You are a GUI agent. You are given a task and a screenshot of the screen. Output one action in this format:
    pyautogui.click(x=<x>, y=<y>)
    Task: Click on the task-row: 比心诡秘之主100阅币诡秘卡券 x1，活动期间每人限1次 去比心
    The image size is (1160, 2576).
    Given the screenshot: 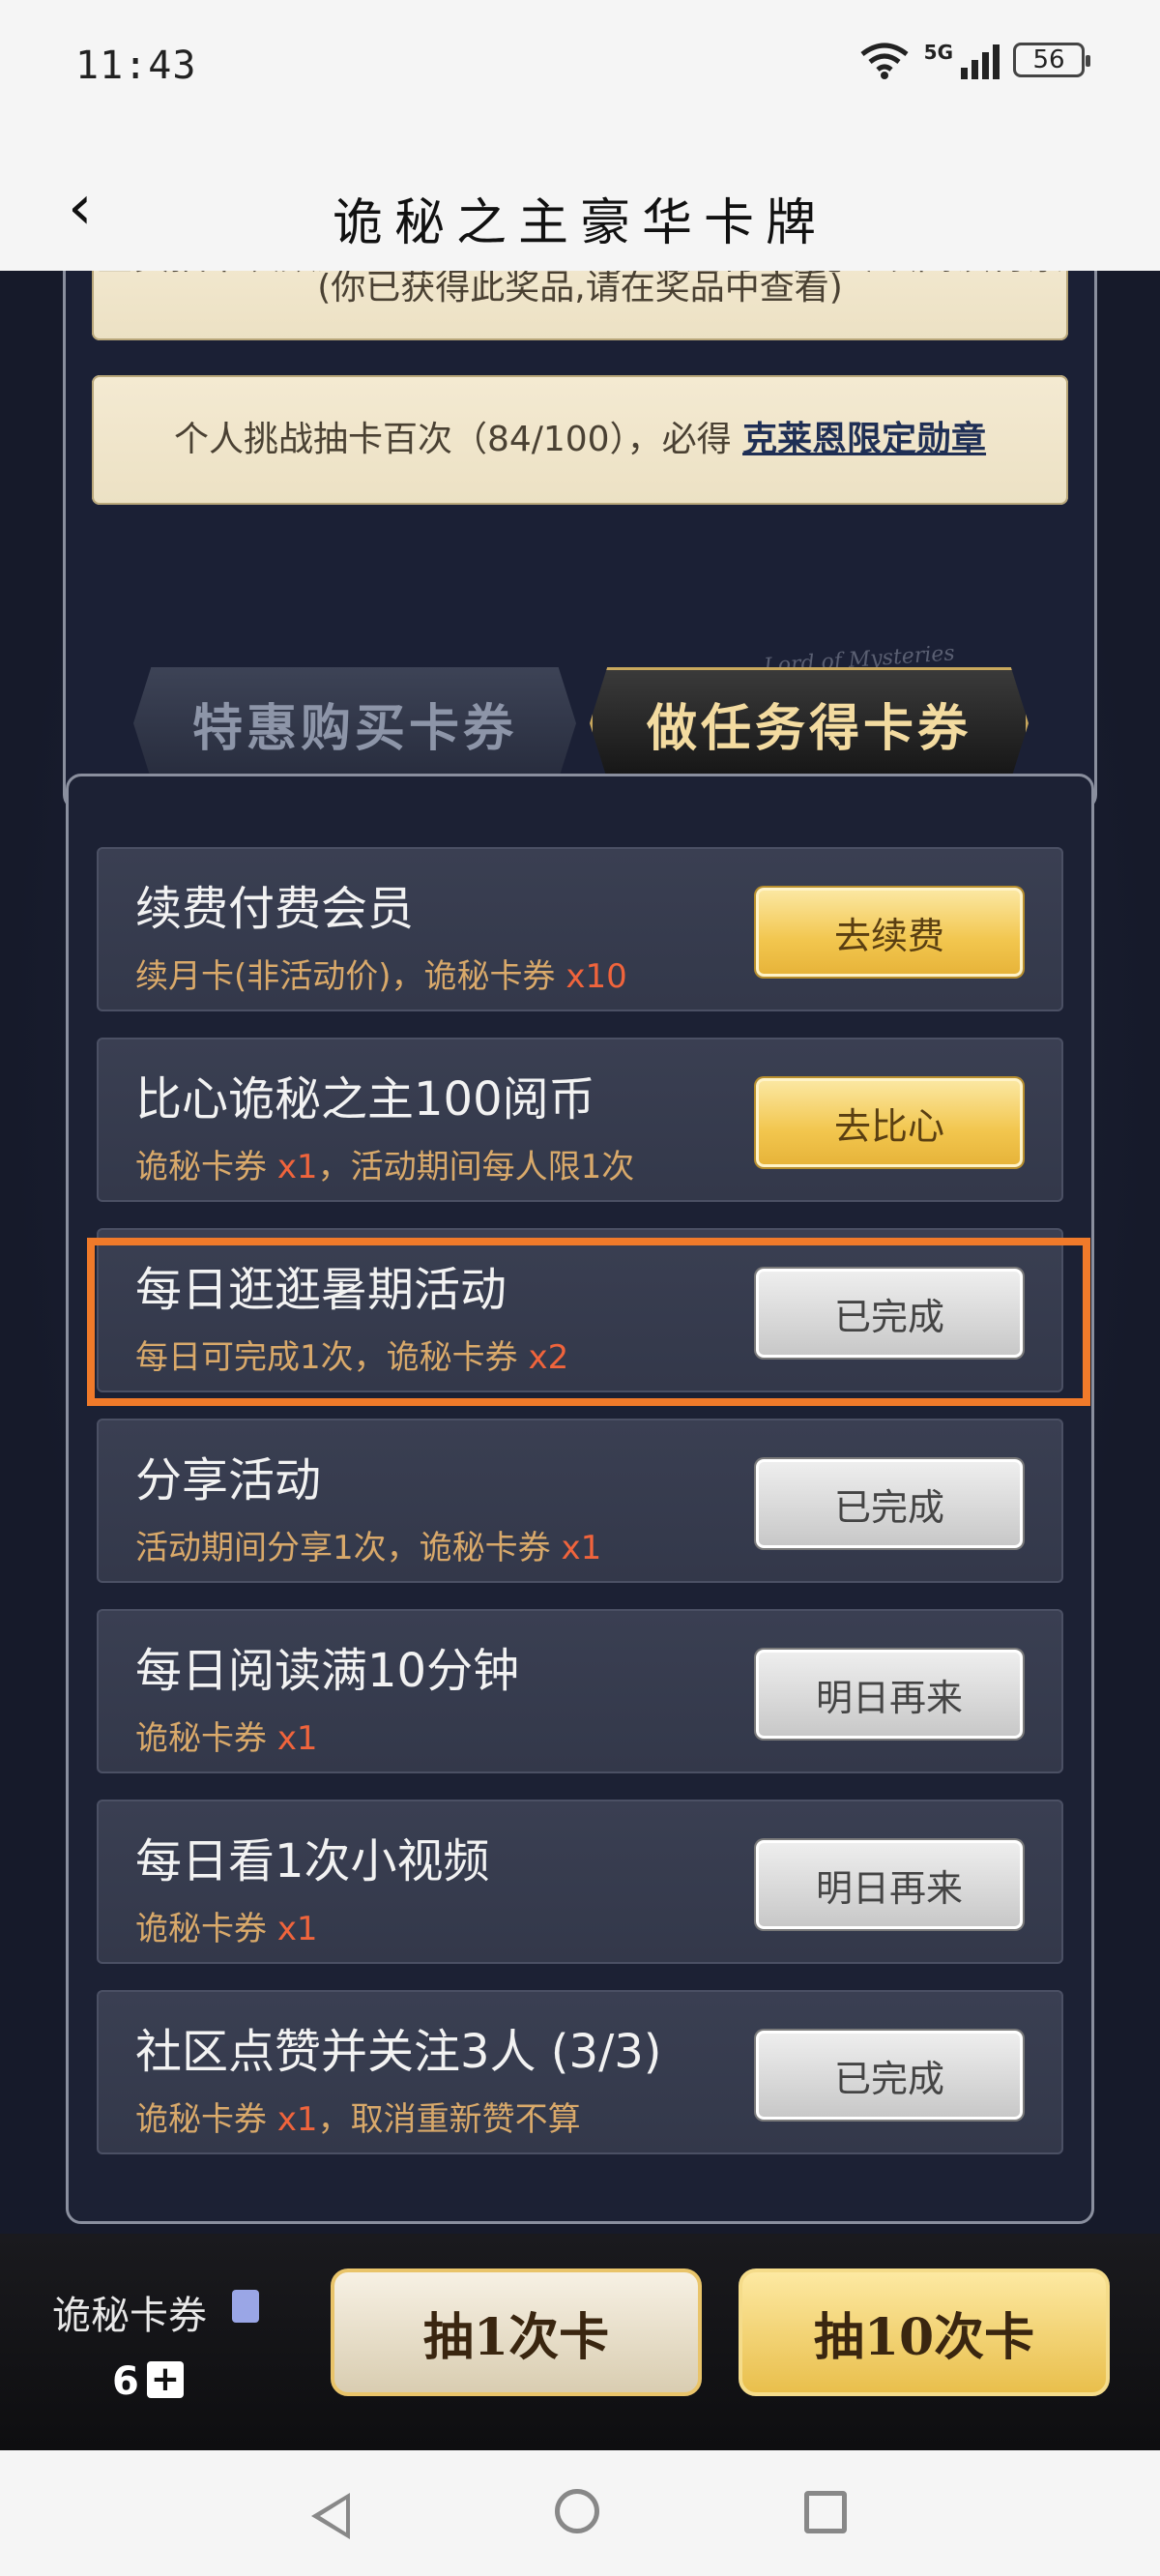 What is the action you would take?
    pyautogui.click(x=580, y=1120)
    